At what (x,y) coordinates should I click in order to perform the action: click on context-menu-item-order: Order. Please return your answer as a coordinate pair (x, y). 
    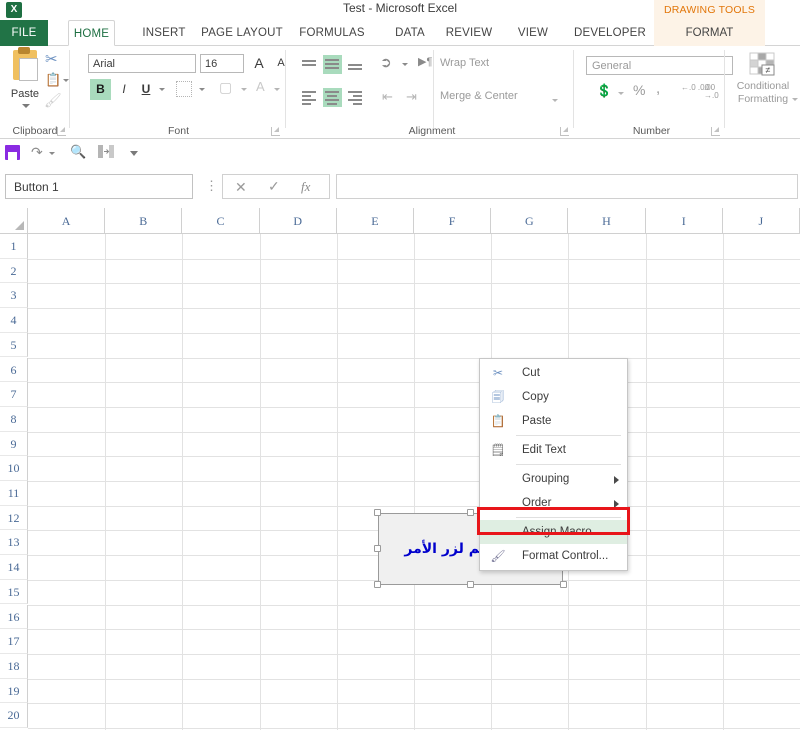
    Looking at the image, I should click on (553, 503).